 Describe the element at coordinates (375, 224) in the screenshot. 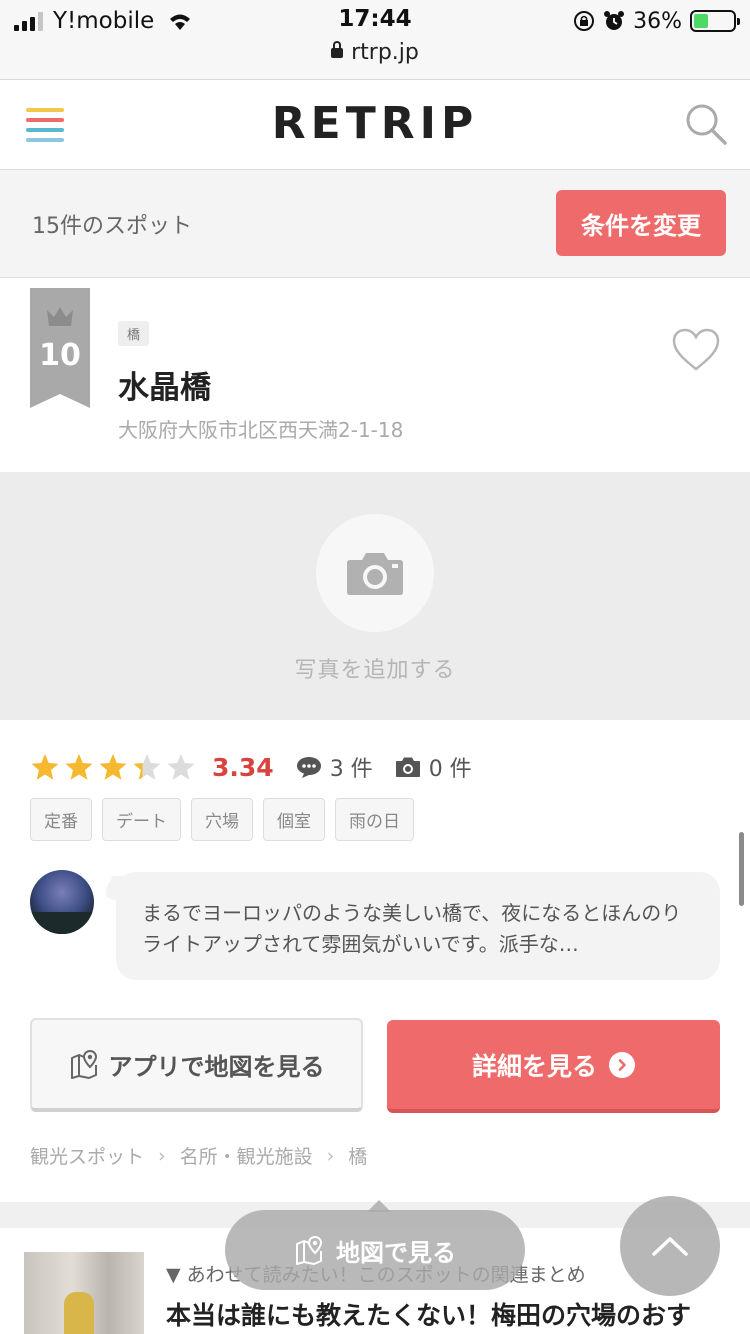

I see `filter-bar: 15件のスポット 条件を変更` at that location.